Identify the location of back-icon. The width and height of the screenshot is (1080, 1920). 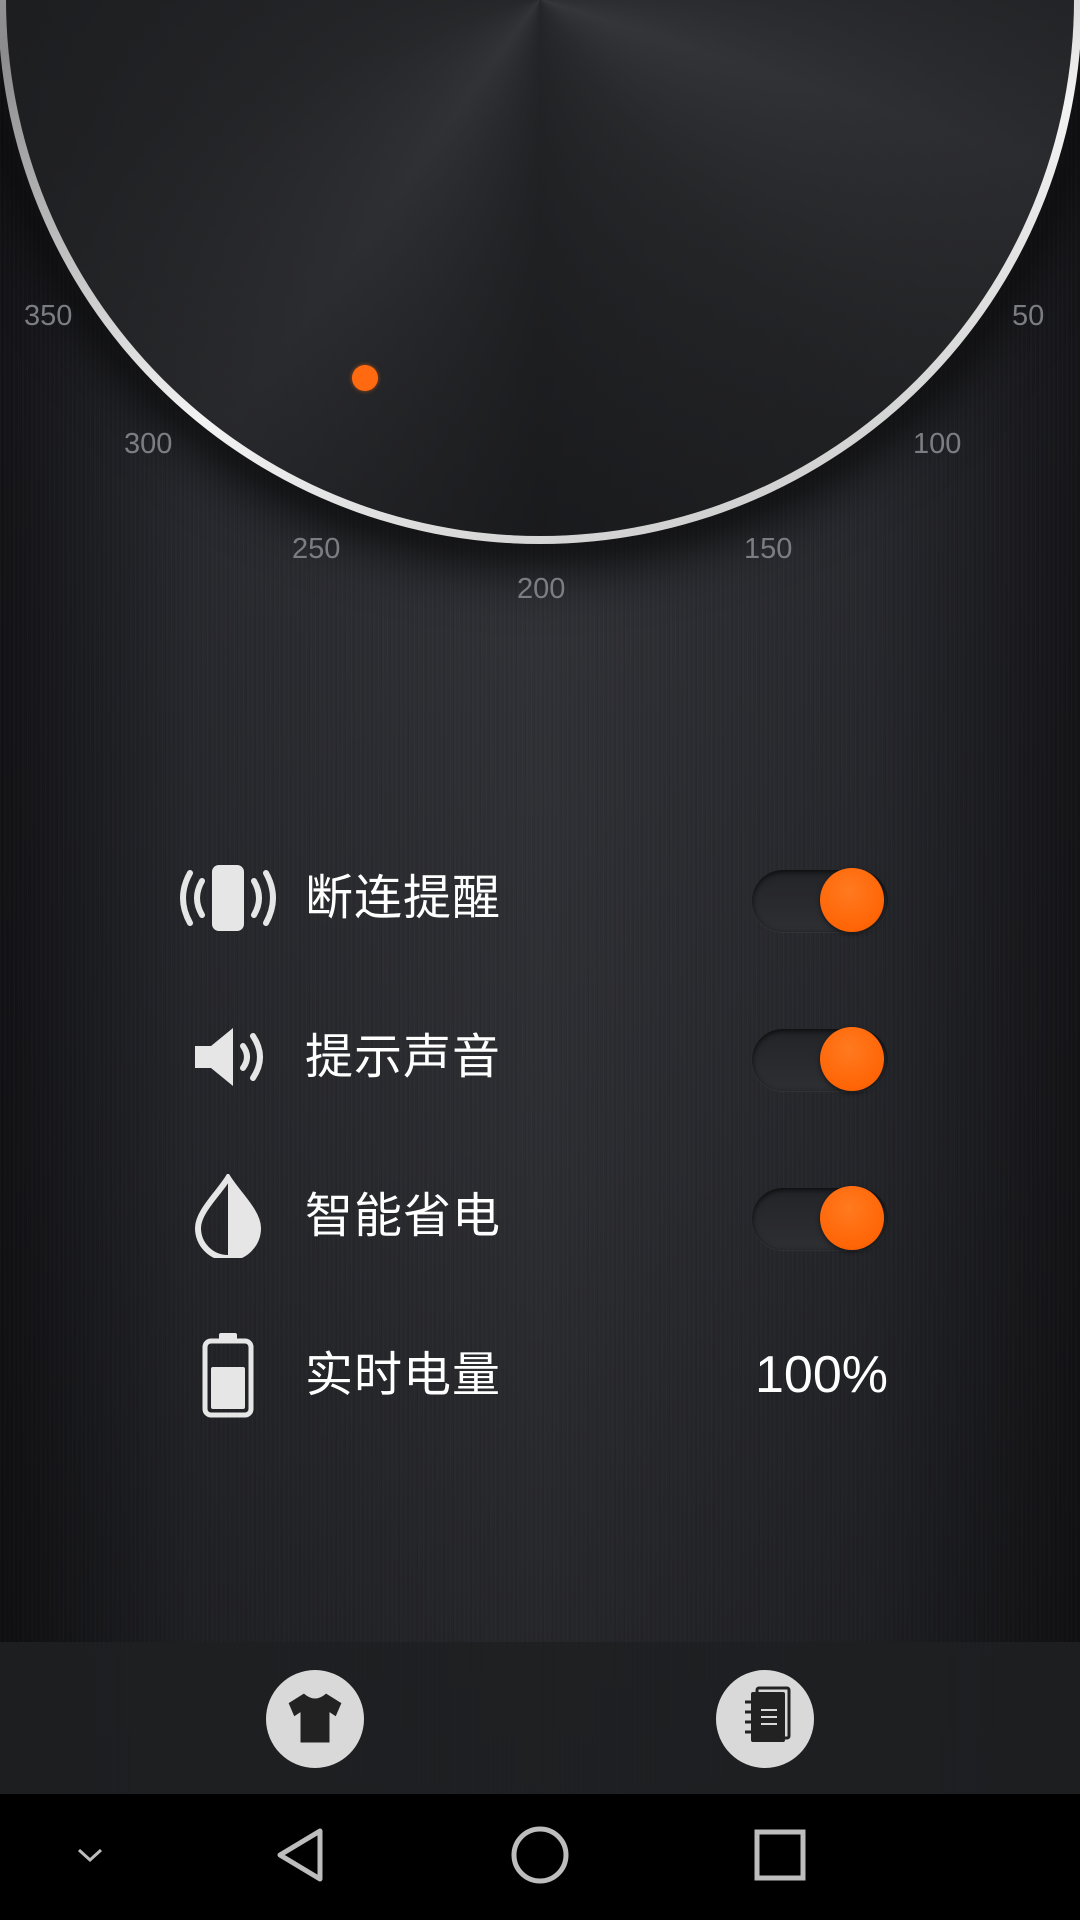
(300, 1857).